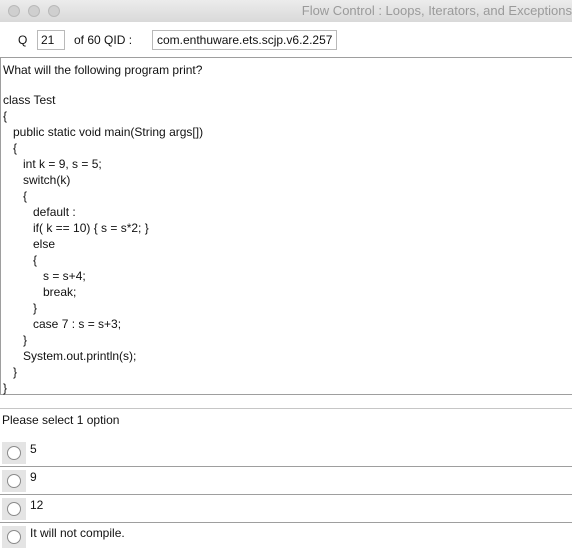 The image size is (572, 553). I want to click on minimize-window-icon, so click(34, 11).